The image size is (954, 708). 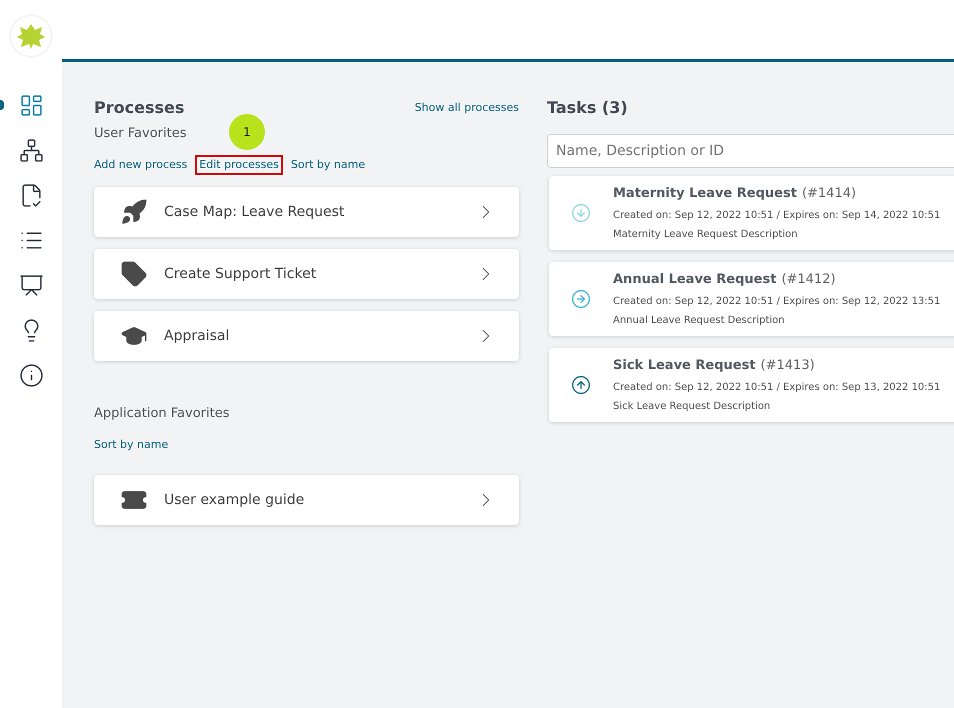 What do you see at coordinates (31, 150) in the screenshot?
I see `hierarchy-icon` at bounding box center [31, 150].